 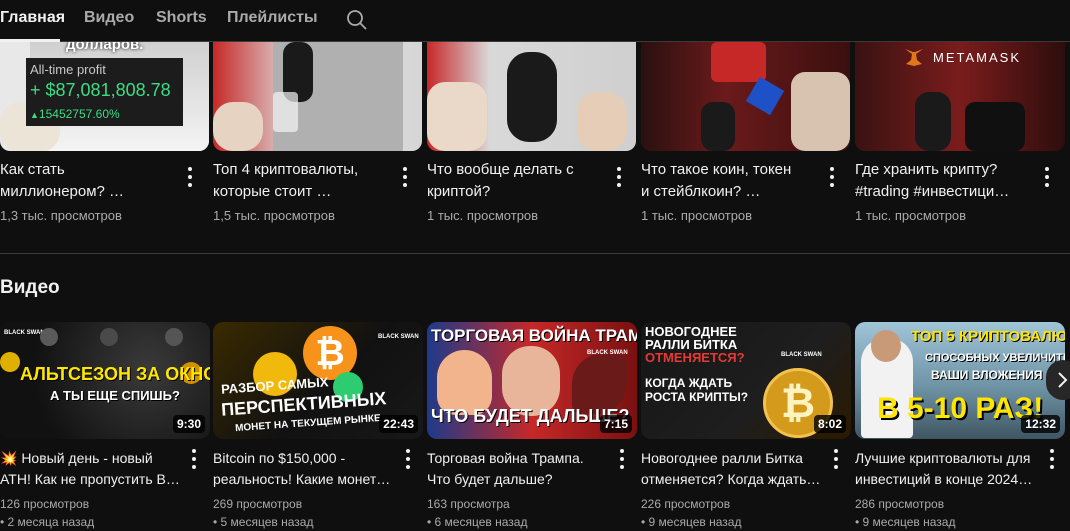 I want to click on profit-value: + $87,081,808.78, so click(x=100, y=90).